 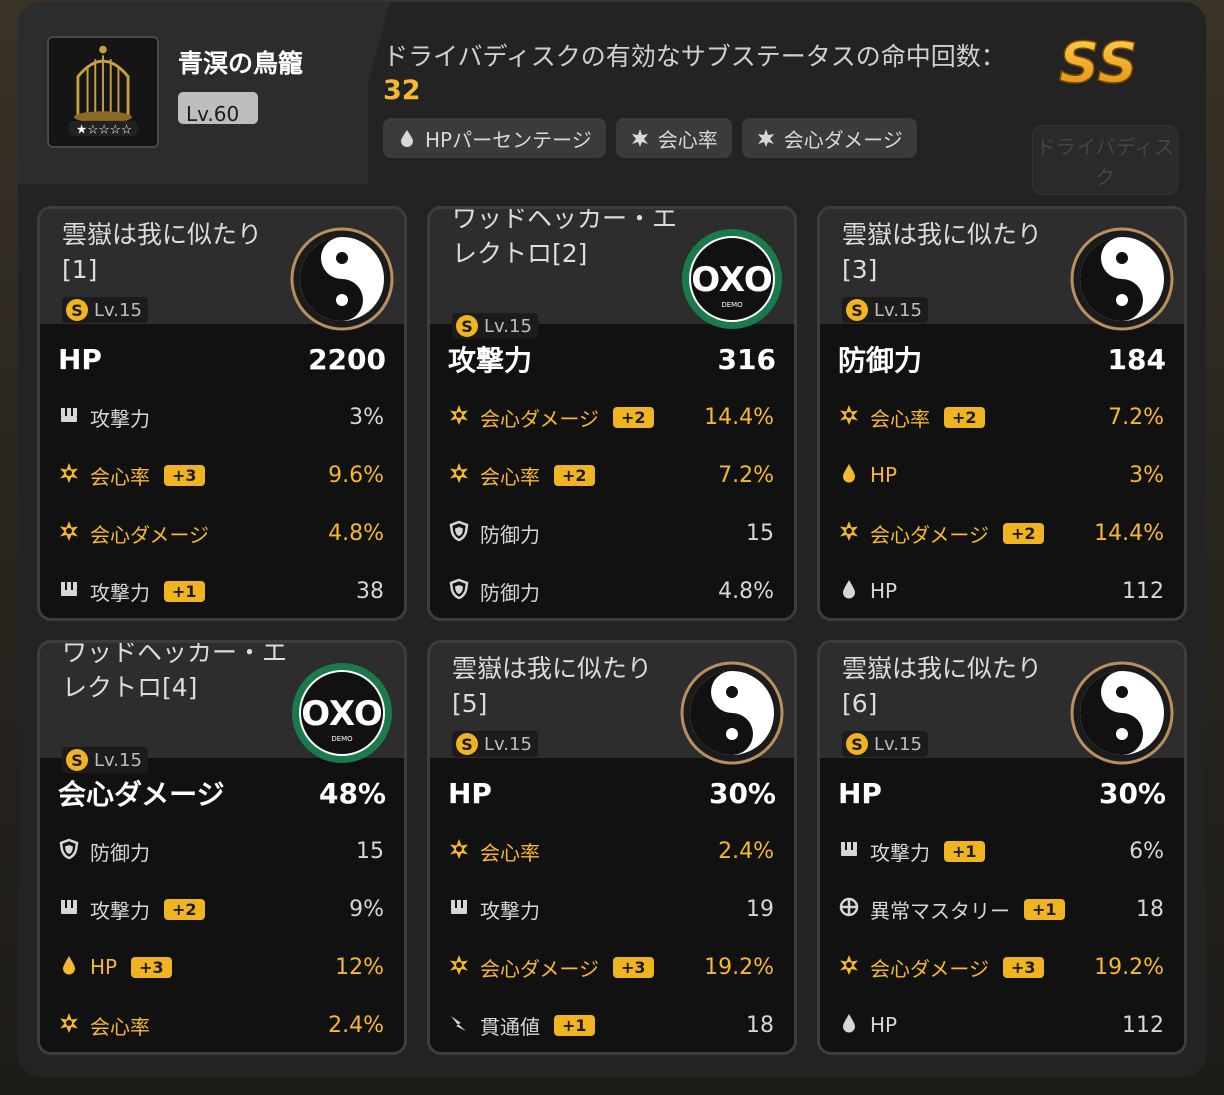 What do you see at coordinates (370, 851) in the screenshot?
I see `sub-stat-value: 15` at bounding box center [370, 851].